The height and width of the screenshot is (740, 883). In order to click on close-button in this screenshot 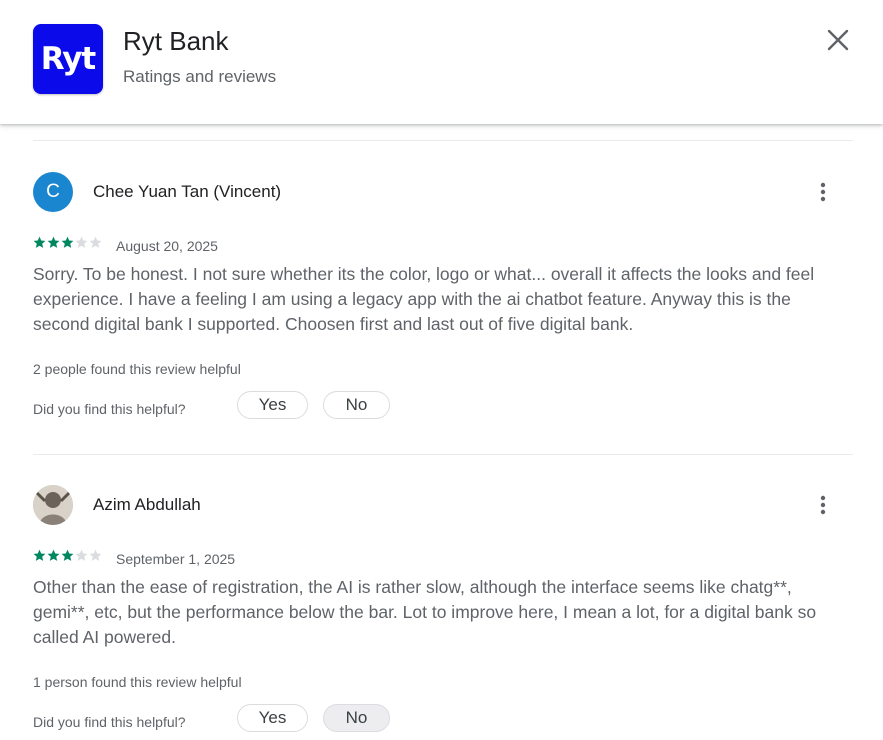, I will do `click(838, 40)`.